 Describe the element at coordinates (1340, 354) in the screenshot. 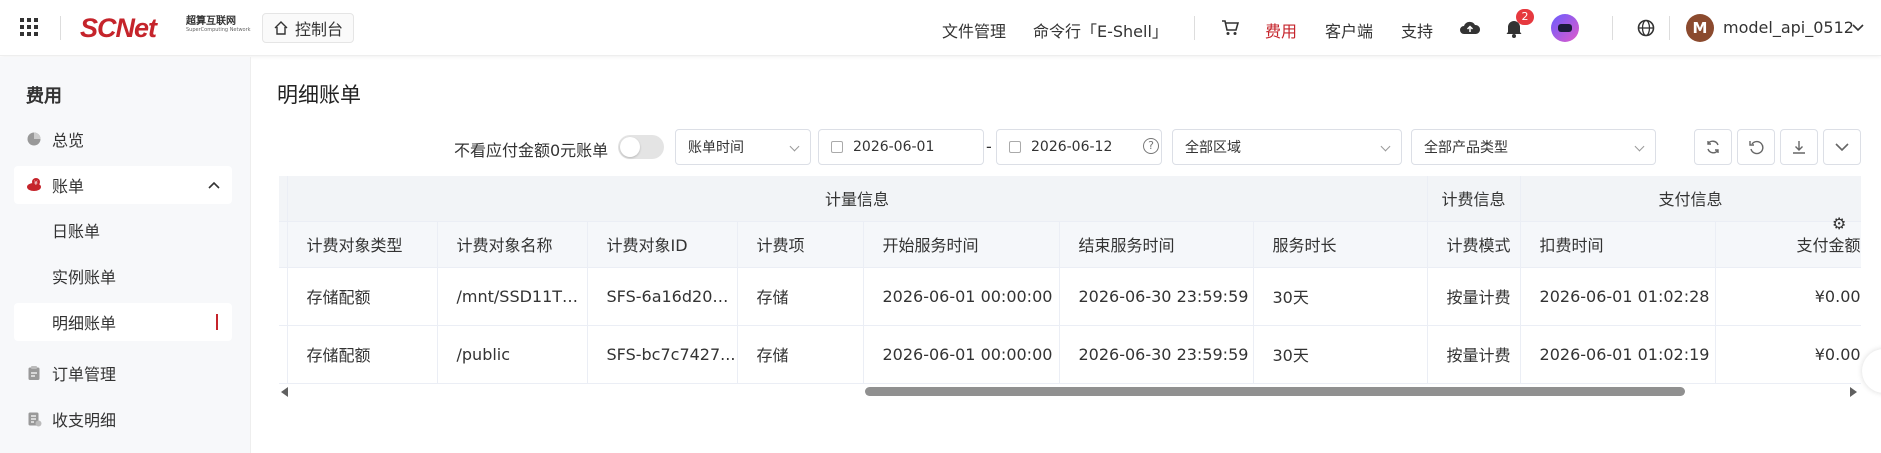

I see `table-cell: 30天` at that location.